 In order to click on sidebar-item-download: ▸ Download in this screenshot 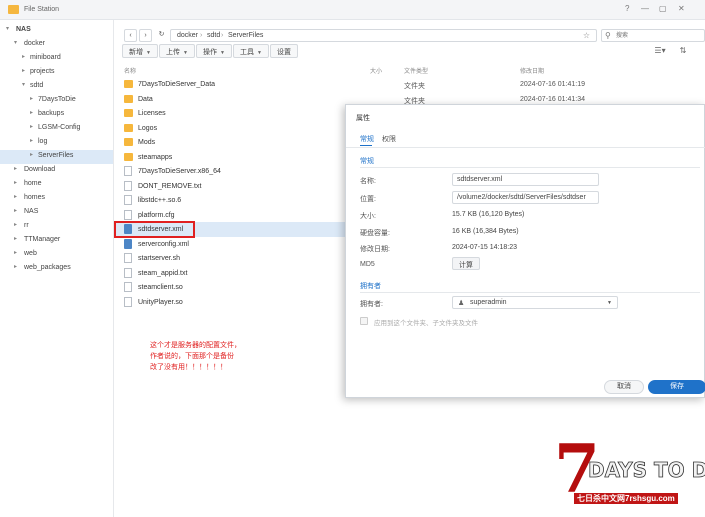, I will do `click(56, 171)`.